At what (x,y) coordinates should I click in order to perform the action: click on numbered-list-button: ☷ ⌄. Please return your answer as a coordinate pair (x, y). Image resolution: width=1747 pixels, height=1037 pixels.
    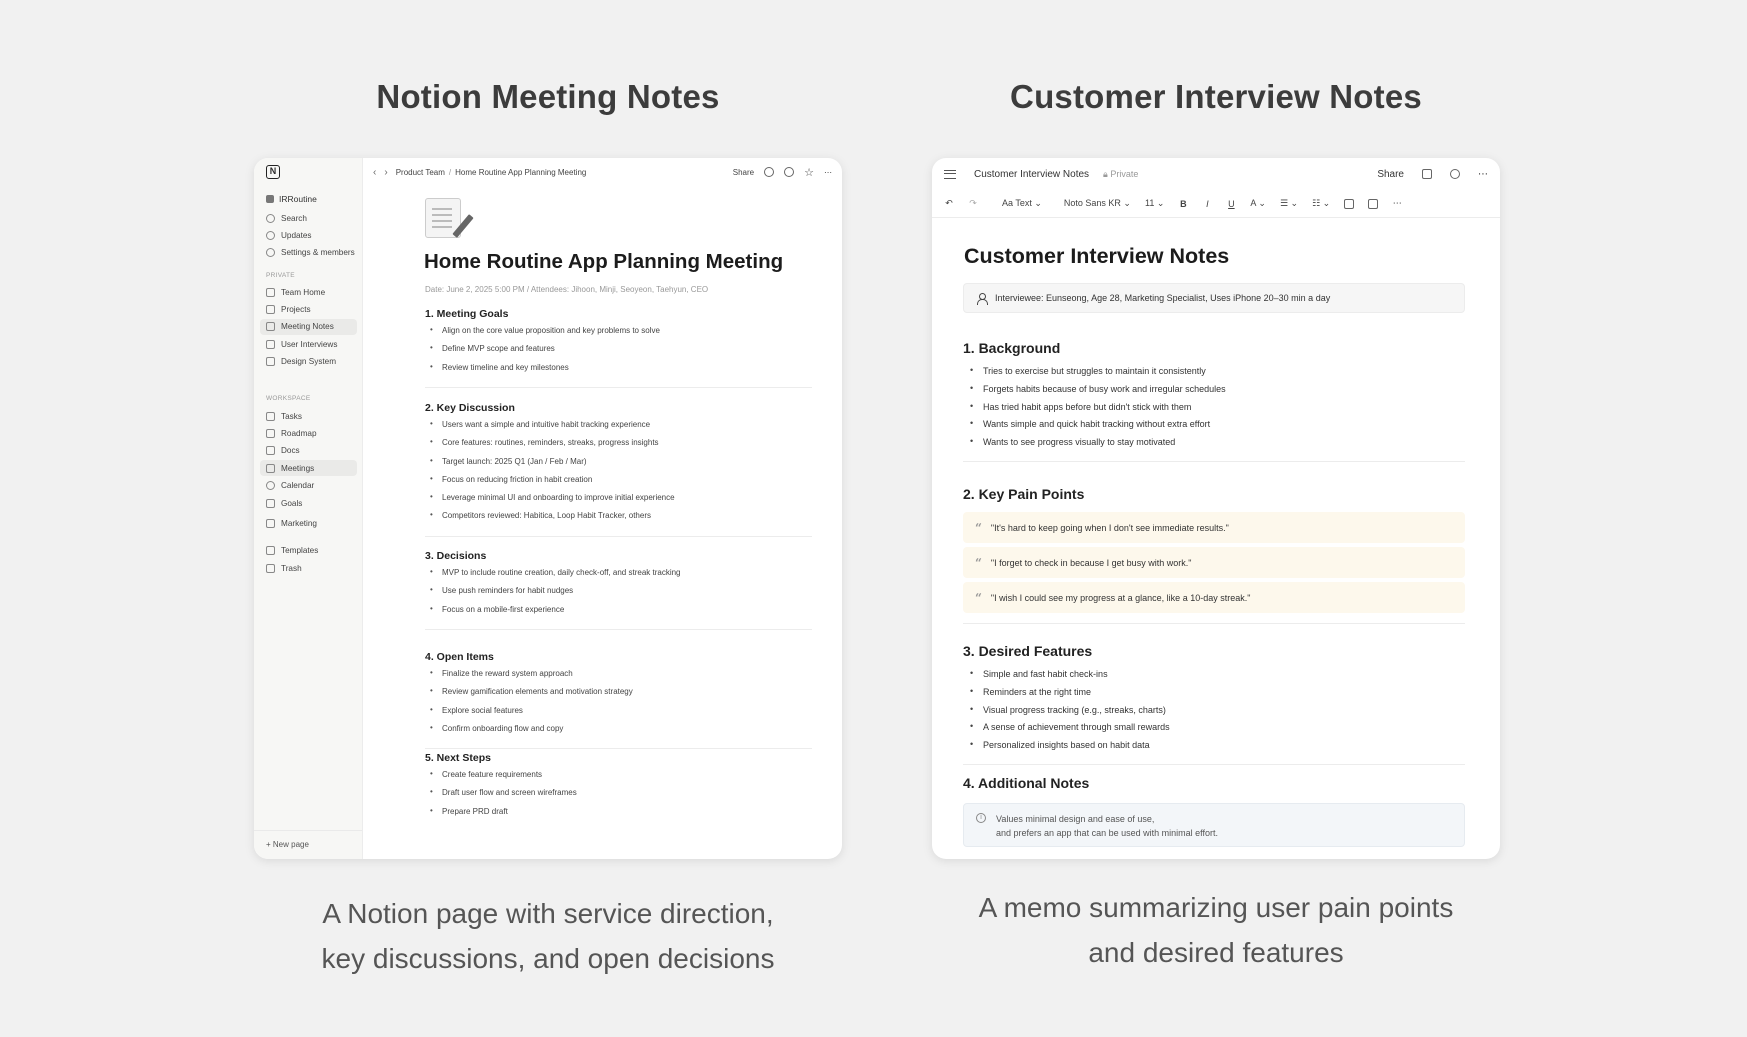
    Looking at the image, I should click on (1321, 203).